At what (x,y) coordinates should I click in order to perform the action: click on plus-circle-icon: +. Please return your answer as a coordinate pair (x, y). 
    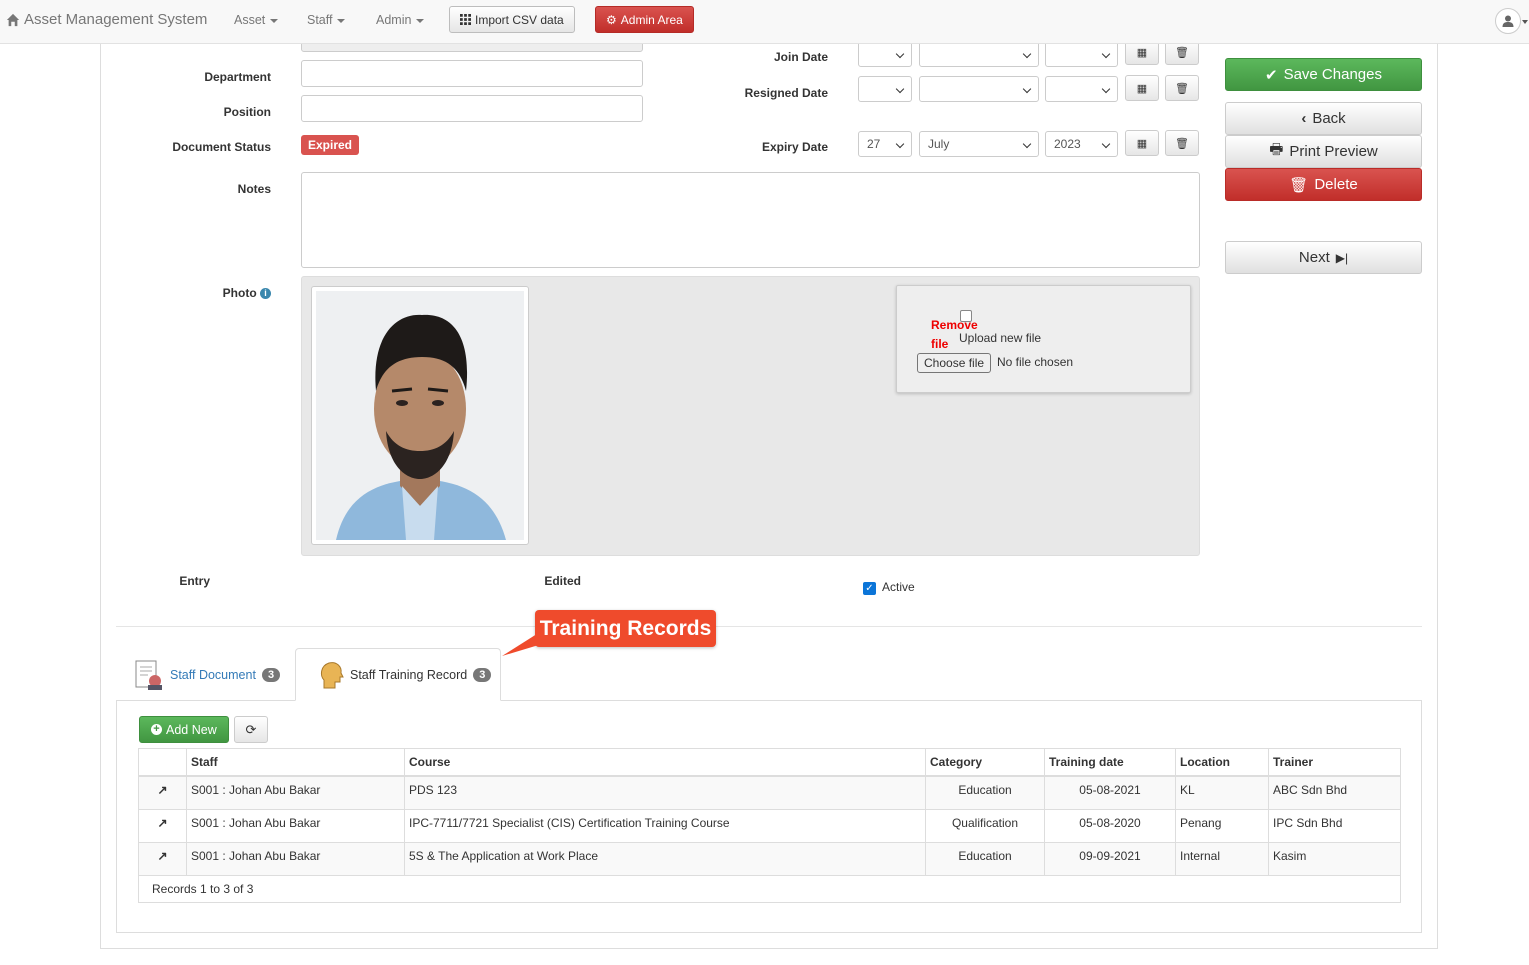
    Looking at the image, I should click on (156, 729).